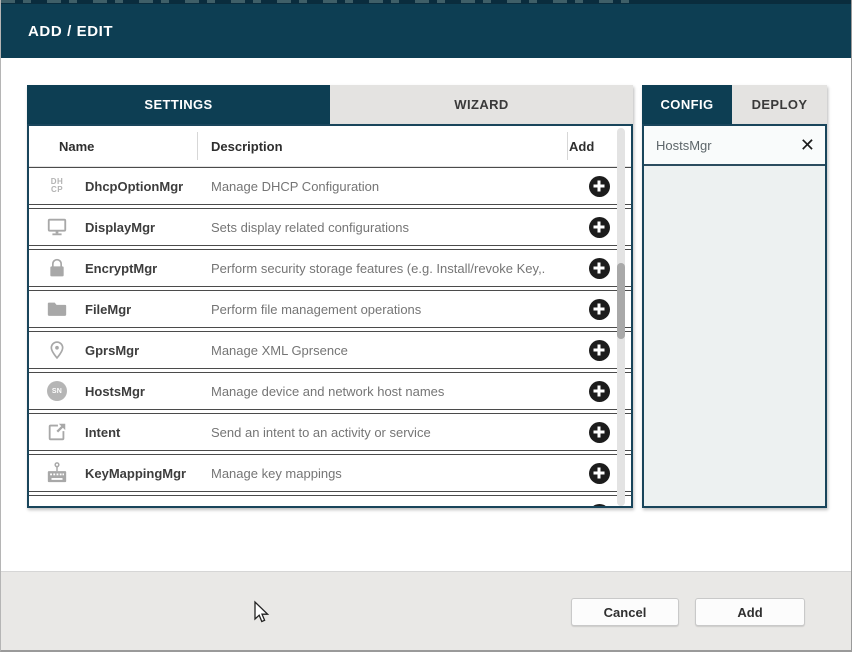  I want to click on table-header: Name Description Add, so click(330, 146).